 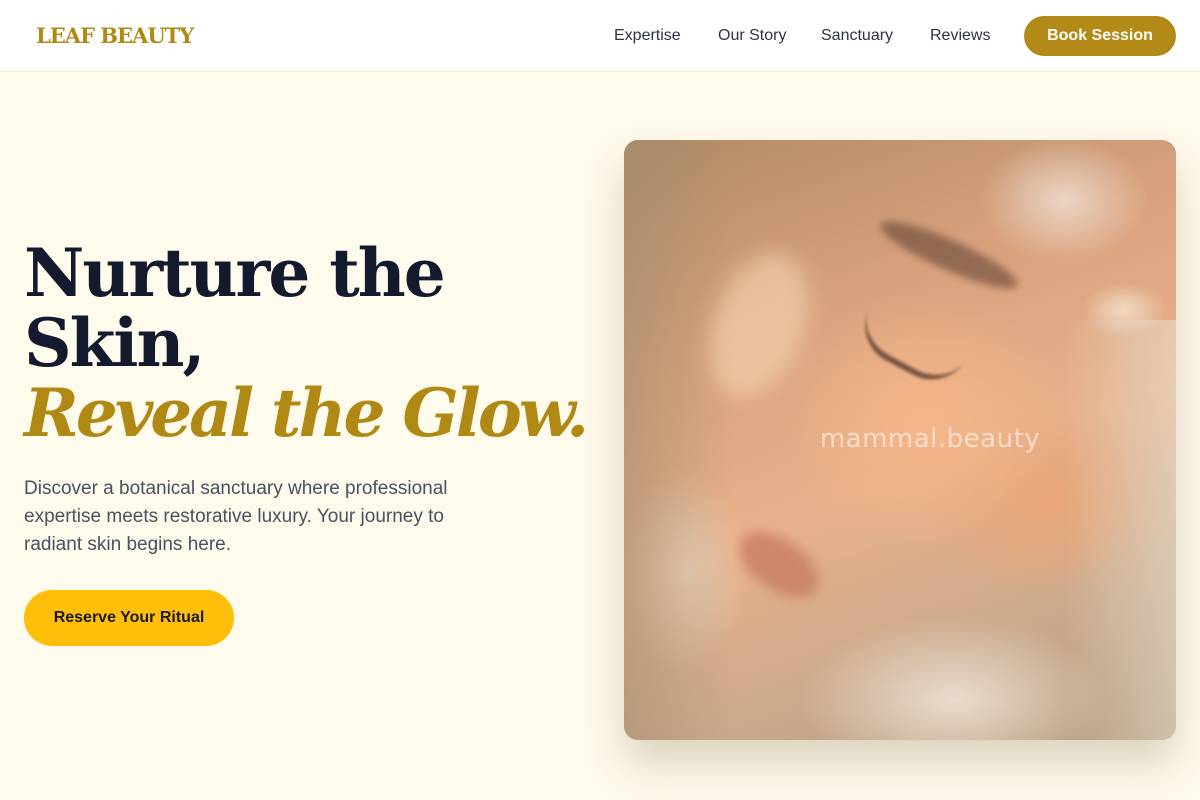 I want to click on logo: LEAF BEAUTY, so click(x=115, y=36).